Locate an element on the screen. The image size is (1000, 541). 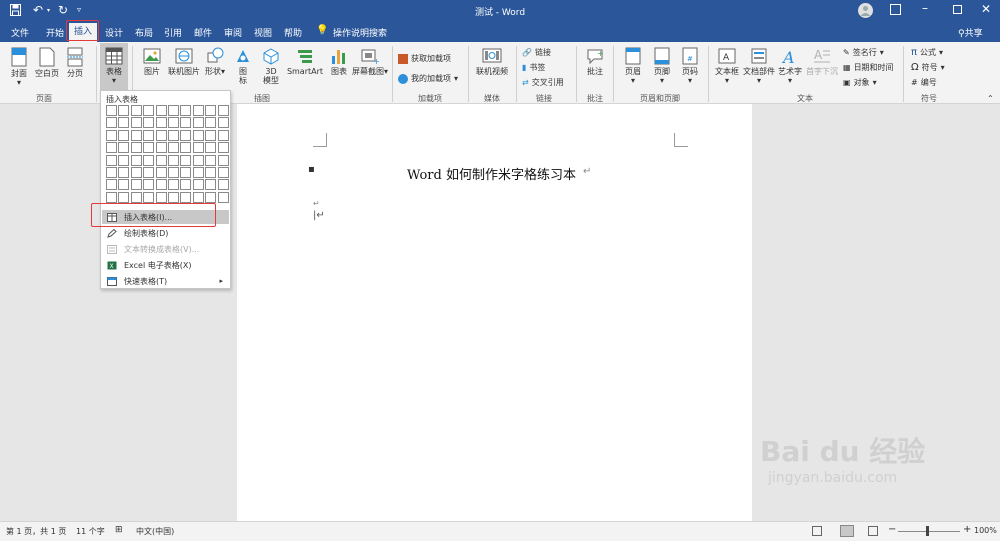
link-button: 🔗 链接 is located at coordinates (536, 52).